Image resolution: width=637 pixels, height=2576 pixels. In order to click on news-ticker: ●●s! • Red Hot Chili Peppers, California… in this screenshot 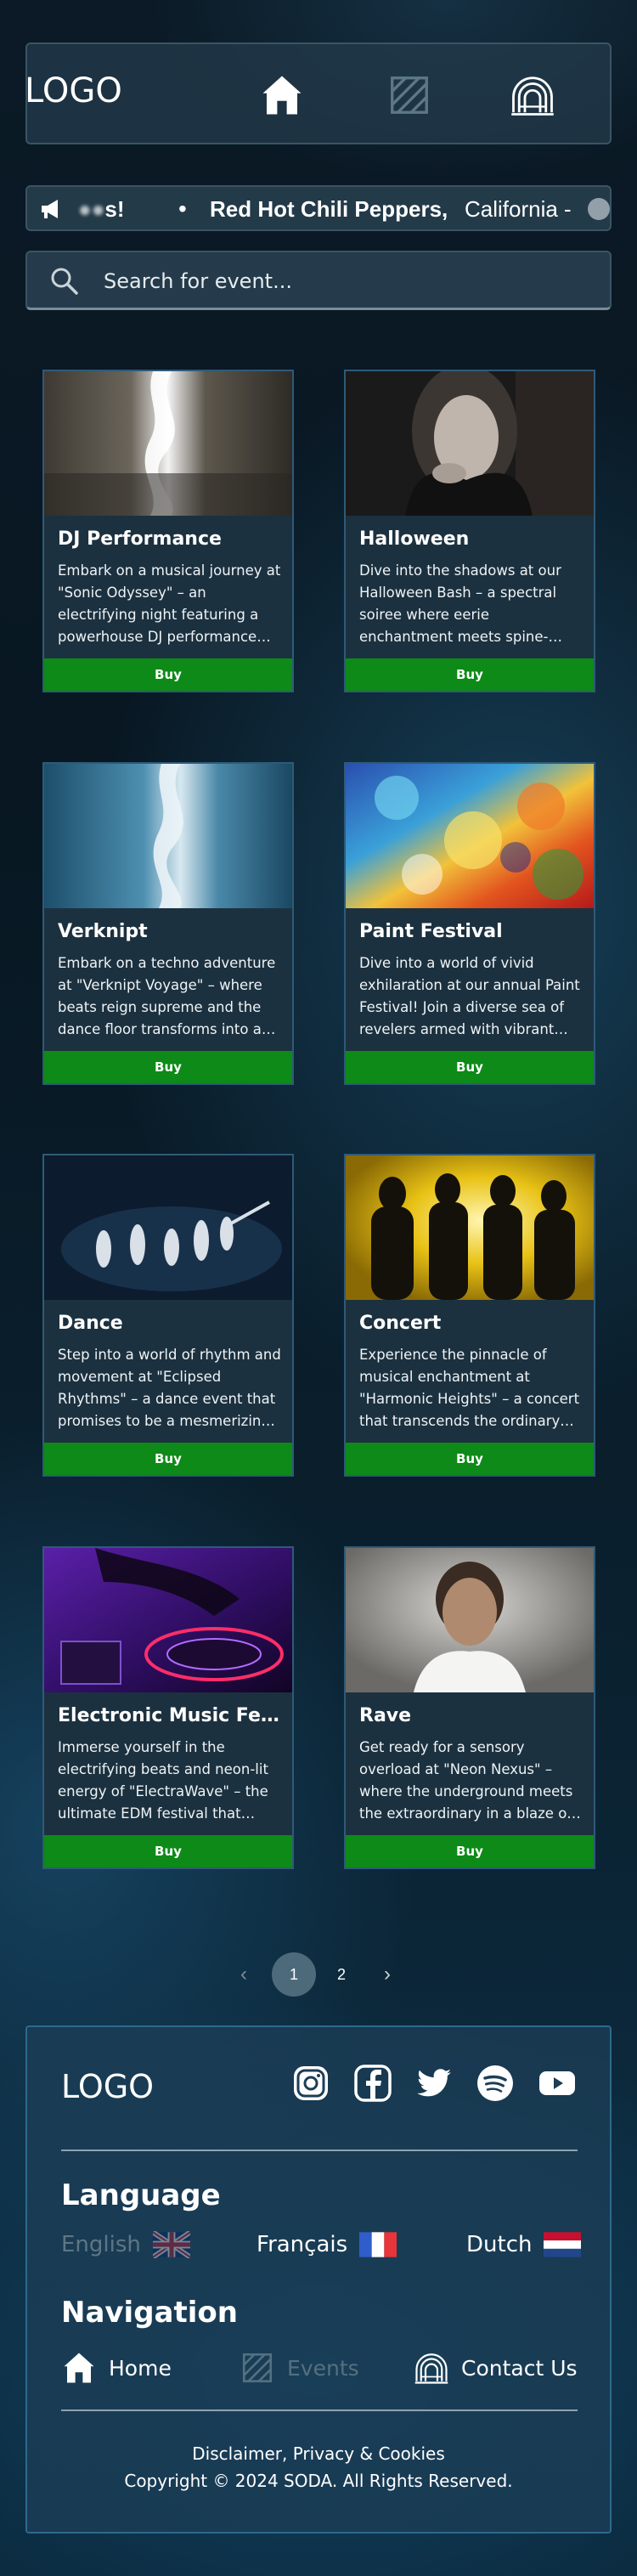, I will do `click(318, 208)`.